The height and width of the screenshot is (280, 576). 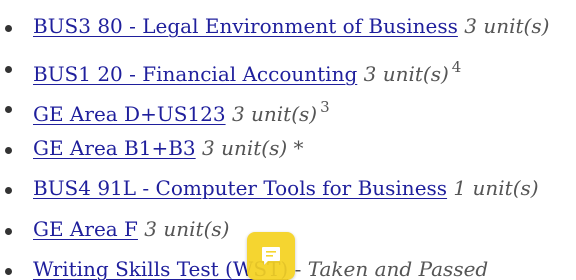 I want to click on course-link-bus380: BUS3 80 - Legal Environment of Business, so click(x=245, y=26).